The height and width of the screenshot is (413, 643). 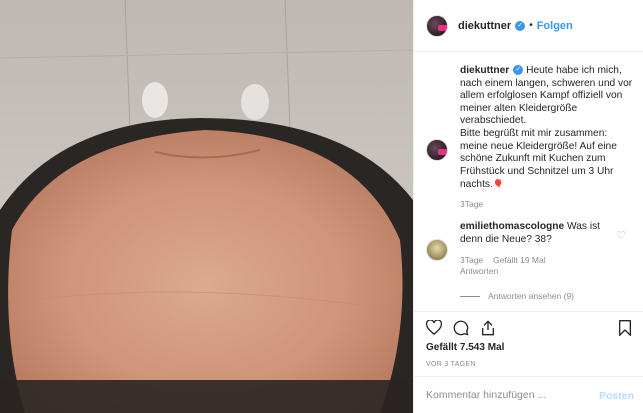 What do you see at coordinates (437, 150) in the screenshot?
I see `caption-author-avatar` at bounding box center [437, 150].